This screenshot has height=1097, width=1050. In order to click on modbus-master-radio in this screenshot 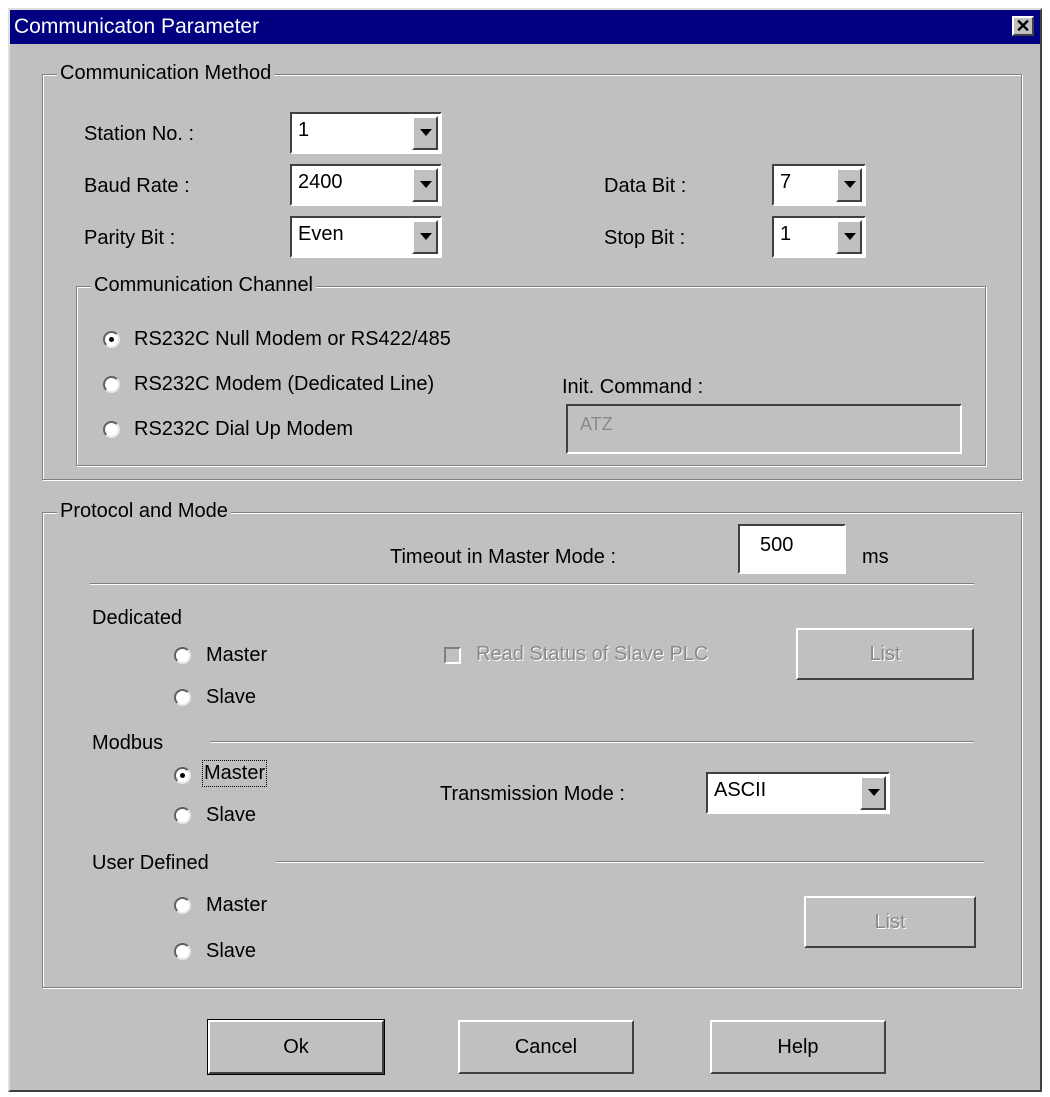, I will do `click(182, 775)`.